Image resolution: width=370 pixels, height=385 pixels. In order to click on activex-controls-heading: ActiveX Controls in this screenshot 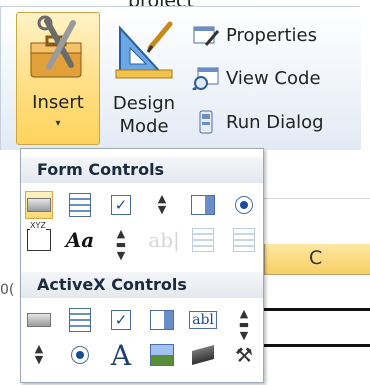, I will do `click(142, 285)`.